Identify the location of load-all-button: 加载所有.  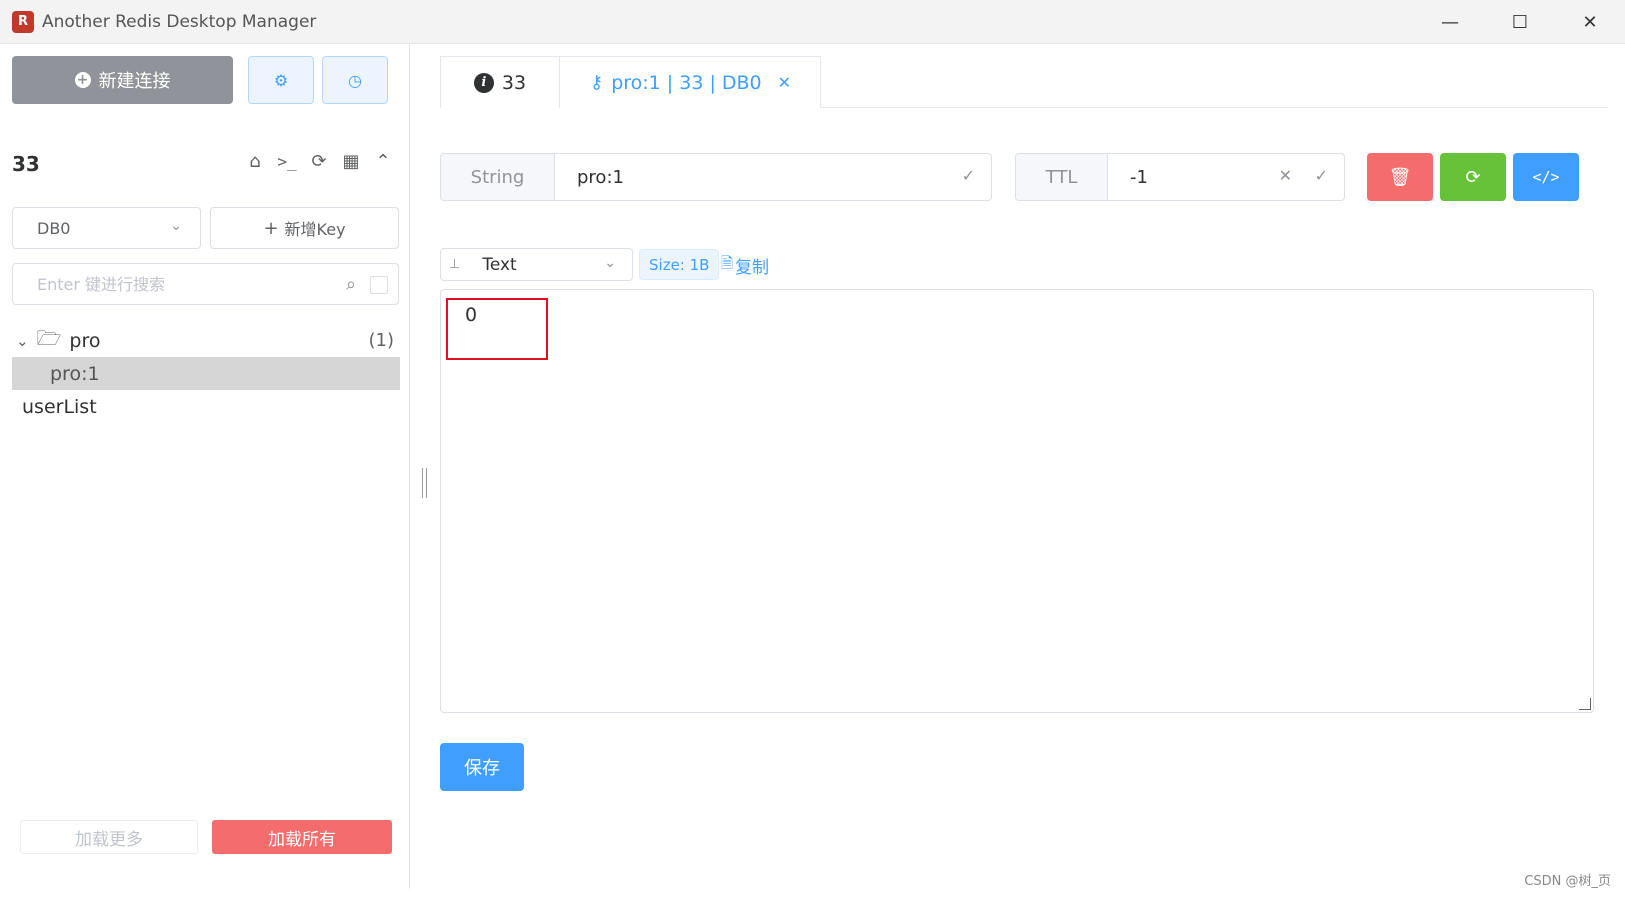
(302, 837).